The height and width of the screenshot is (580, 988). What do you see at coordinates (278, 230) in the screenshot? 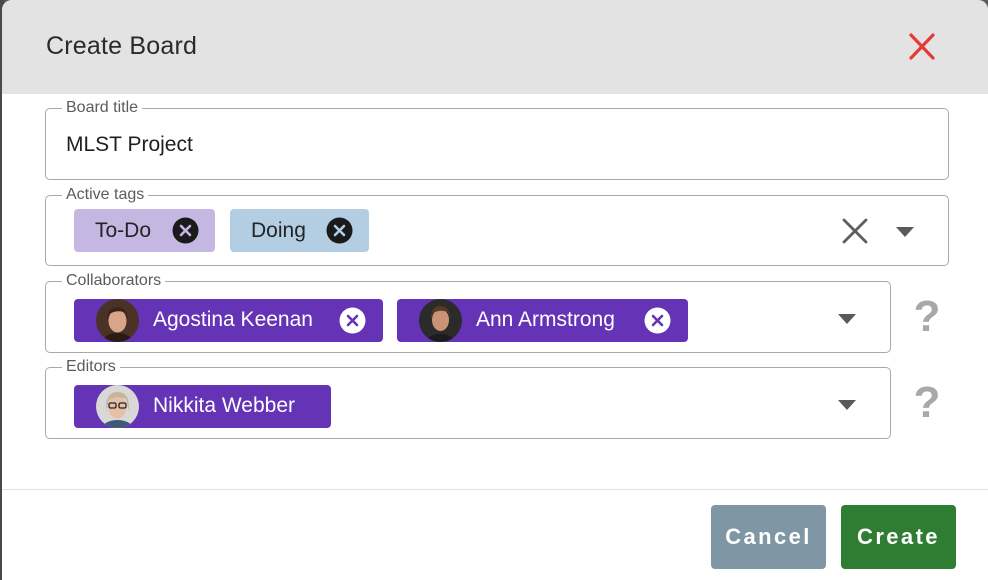
I see `tag-label: Doing` at bounding box center [278, 230].